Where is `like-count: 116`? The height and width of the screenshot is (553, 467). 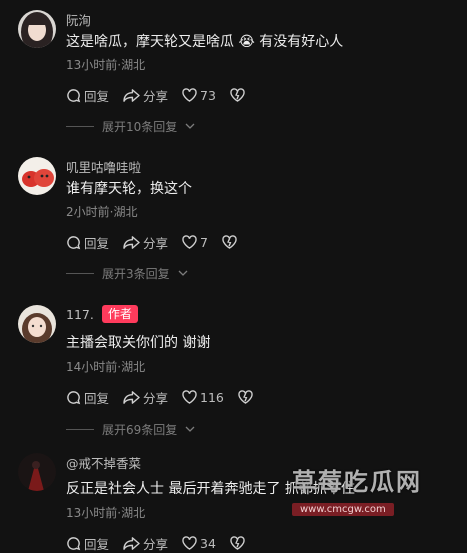 like-count: 116 is located at coordinates (212, 397).